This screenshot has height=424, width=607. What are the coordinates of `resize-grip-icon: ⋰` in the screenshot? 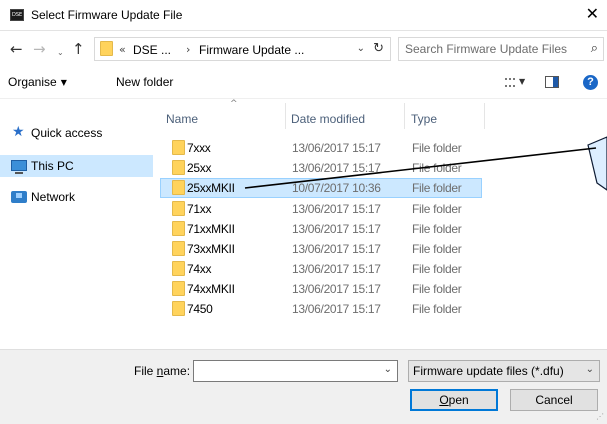 It's located at (600, 416).